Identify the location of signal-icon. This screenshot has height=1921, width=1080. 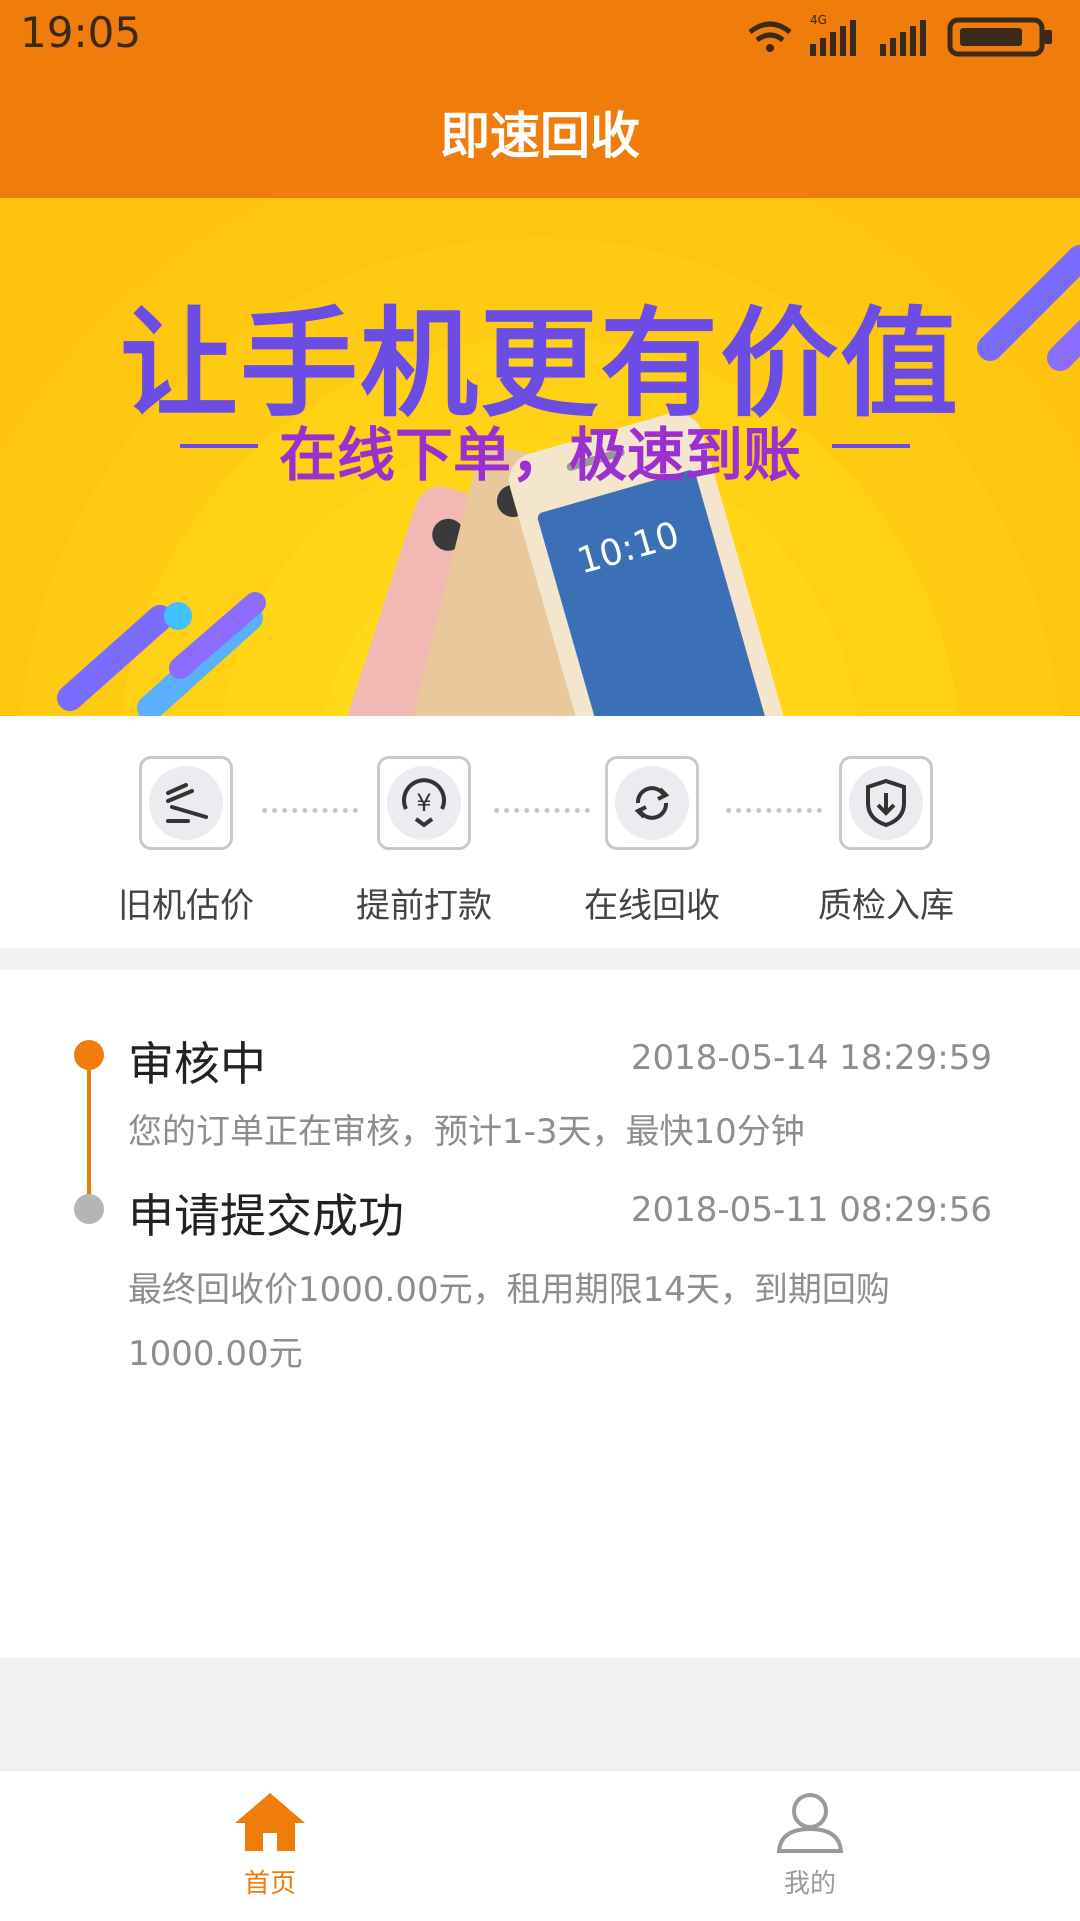
(903, 38).